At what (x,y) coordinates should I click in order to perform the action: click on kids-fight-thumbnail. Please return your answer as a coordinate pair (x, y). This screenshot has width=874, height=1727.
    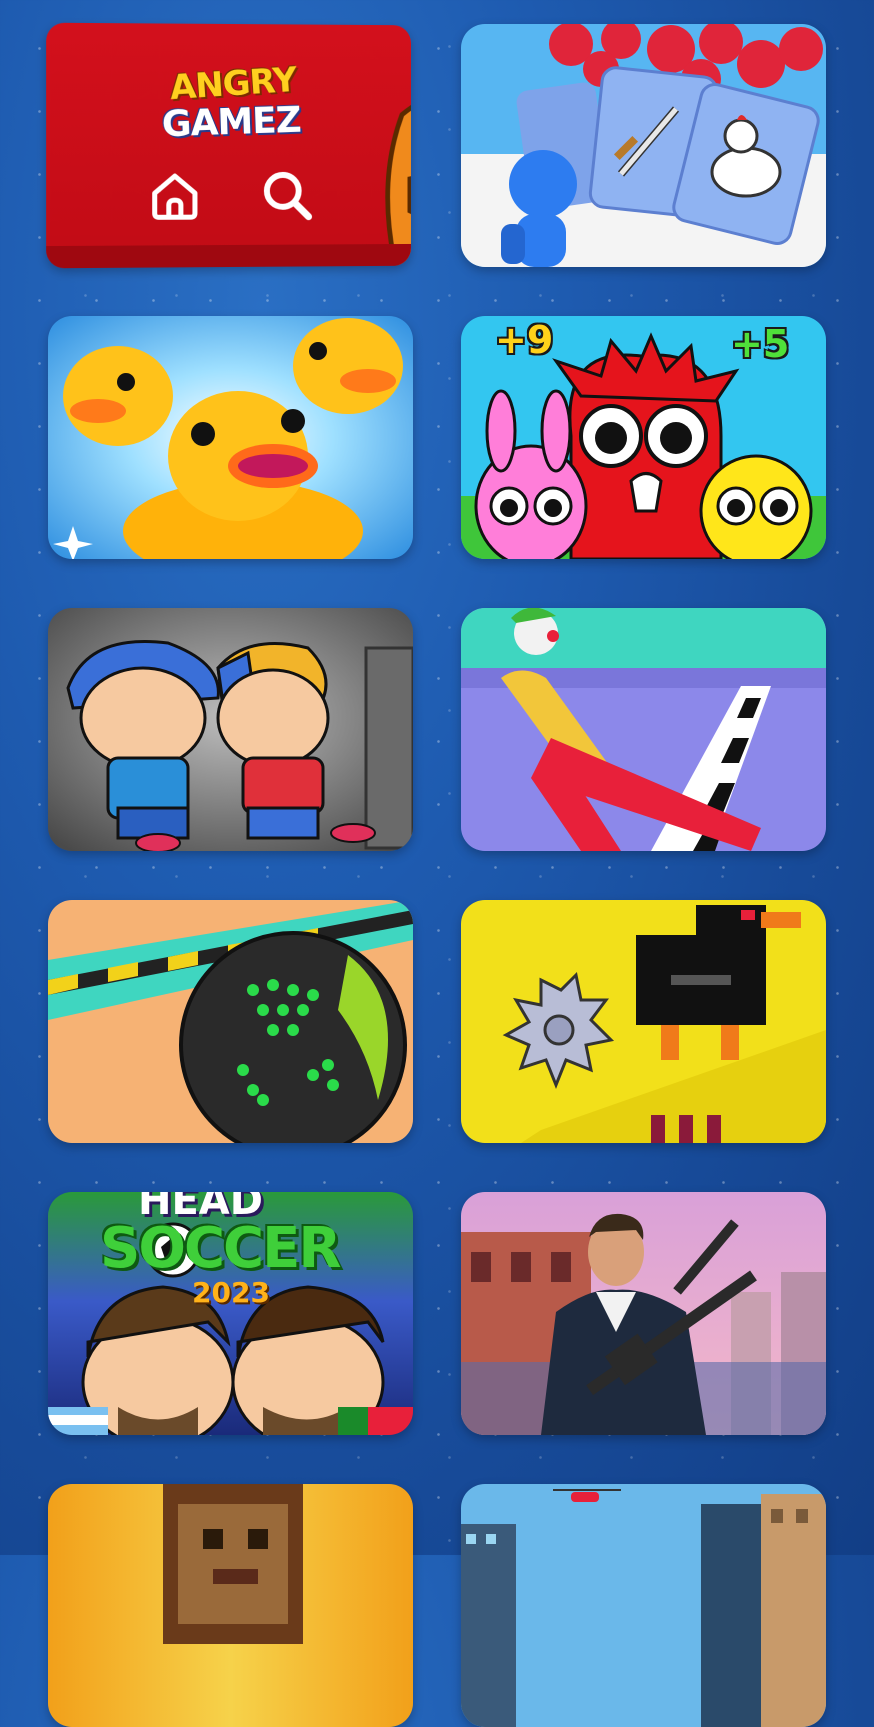
    Looking at the image, I should click on (230, 729).